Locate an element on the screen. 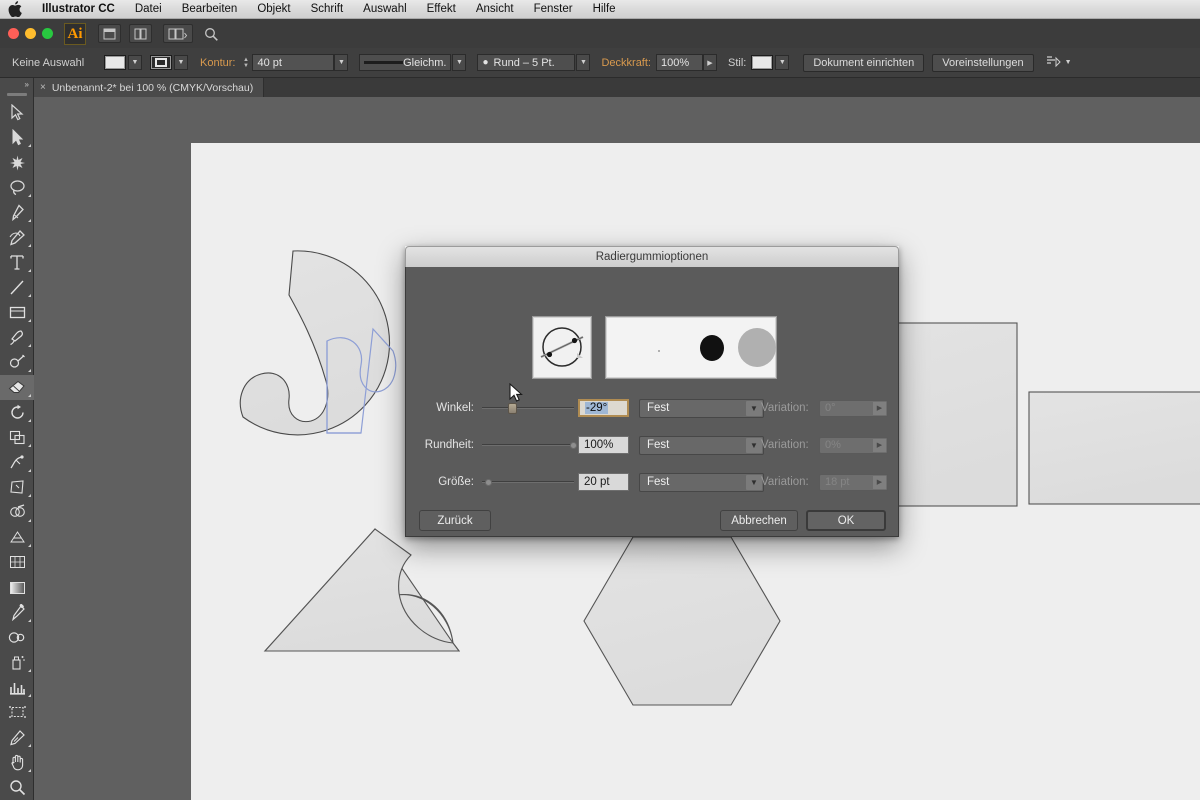  close-window-button is located at coordinates (13, 33).